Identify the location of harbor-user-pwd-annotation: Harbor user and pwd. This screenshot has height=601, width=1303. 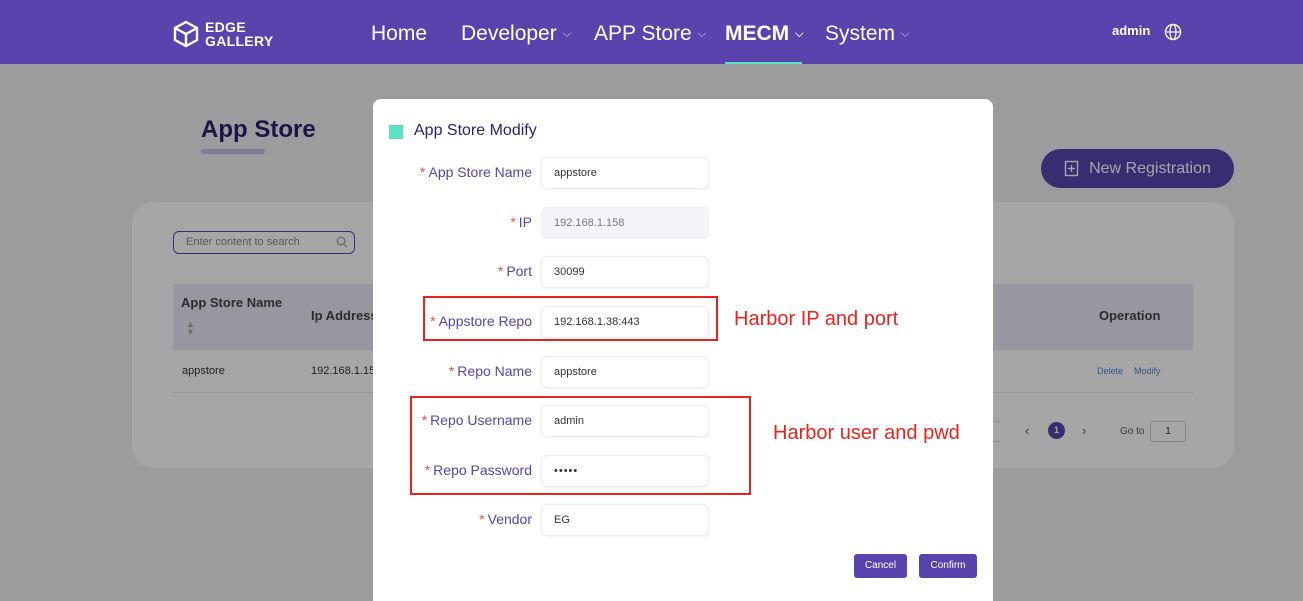
(866, 433).